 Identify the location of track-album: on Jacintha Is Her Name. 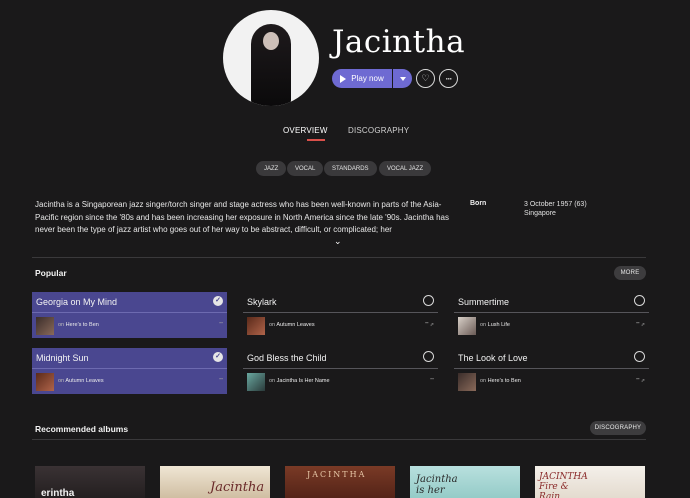
(299, 381).